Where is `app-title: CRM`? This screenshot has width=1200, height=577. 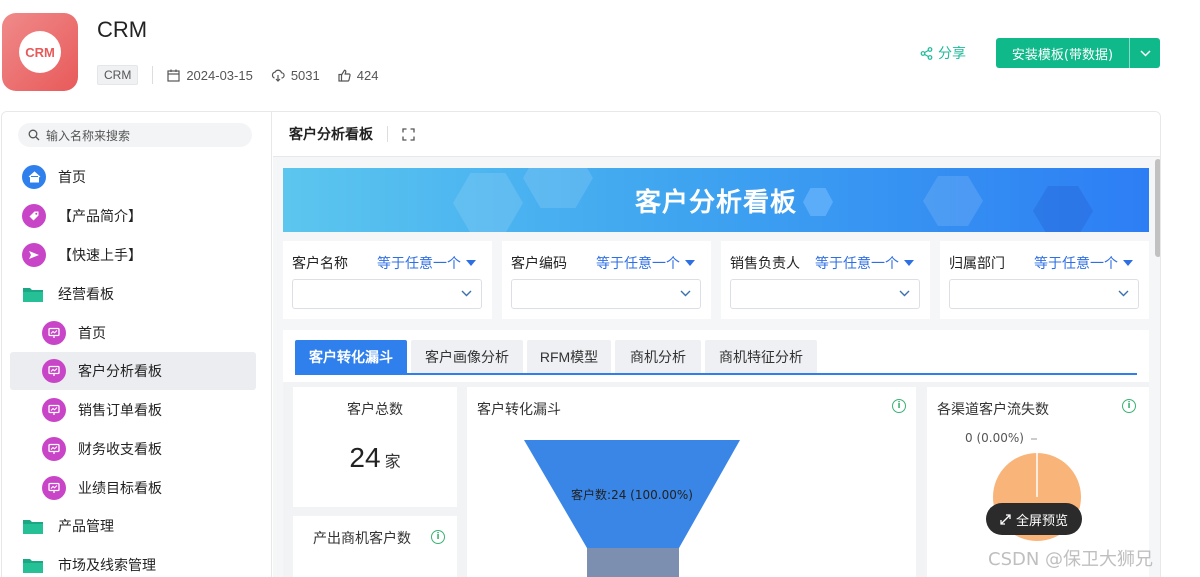 app-title: CRM is located at coordinates (122, 29).